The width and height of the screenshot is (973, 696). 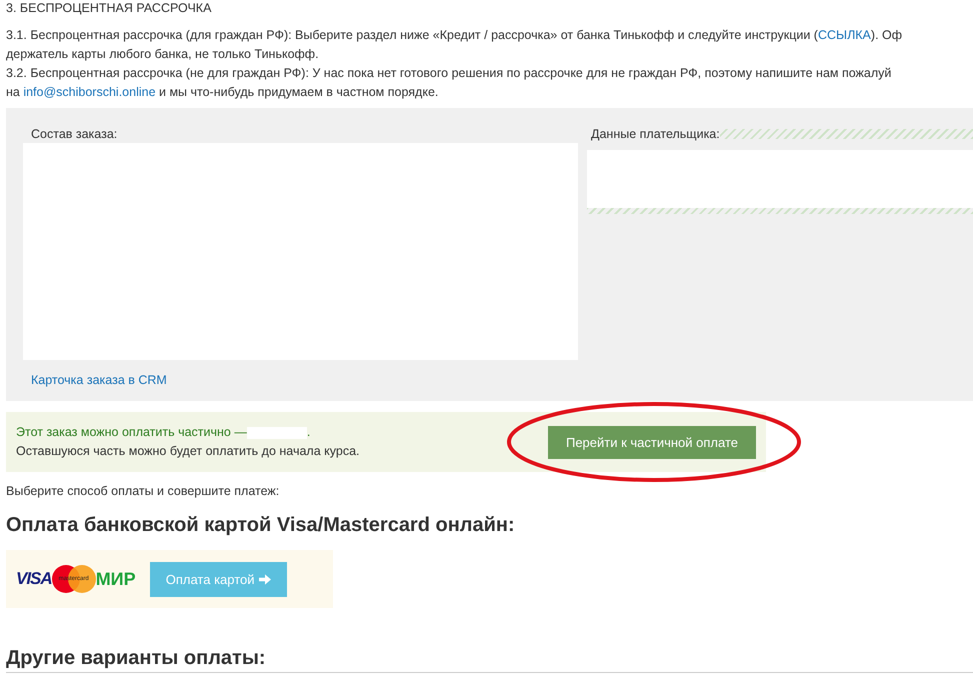 I want to click on other-payment-heading: Другие варианты оплаты:, so click(x=489, y=659).